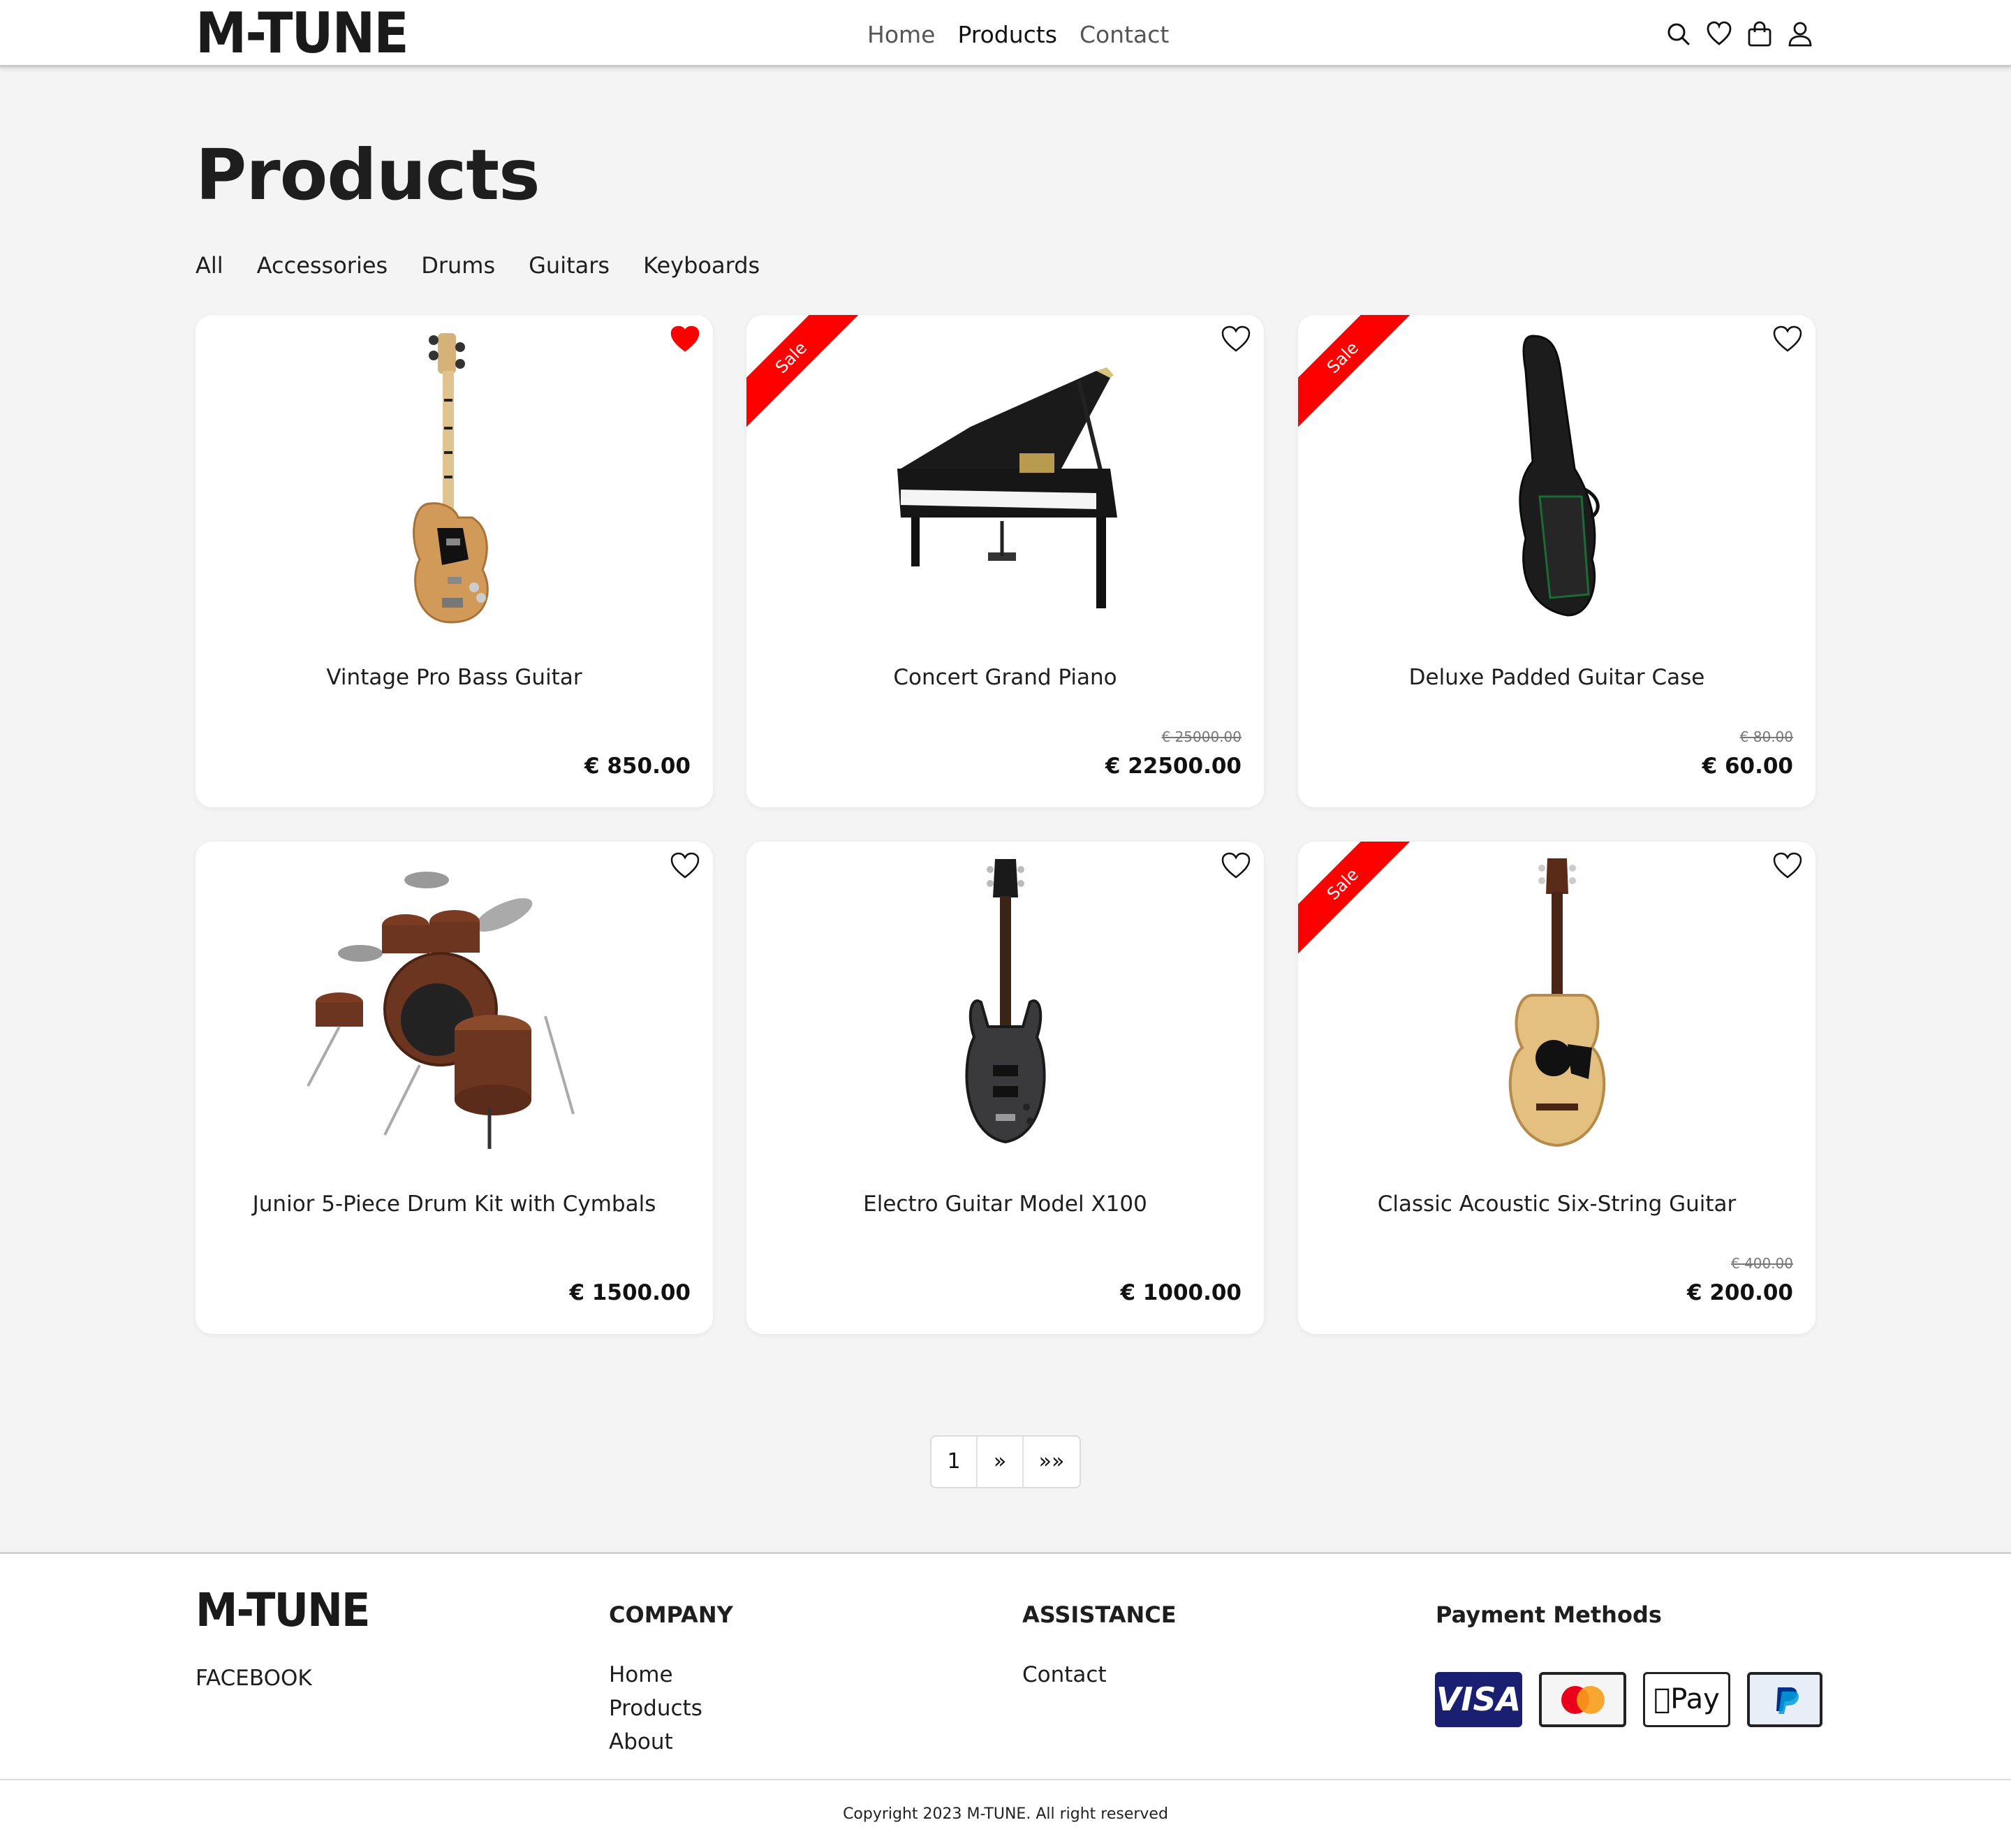 This screenshot has height=1848, width=2011. I want to click on filter-keyboards: Keyboards, so click(701, 265).